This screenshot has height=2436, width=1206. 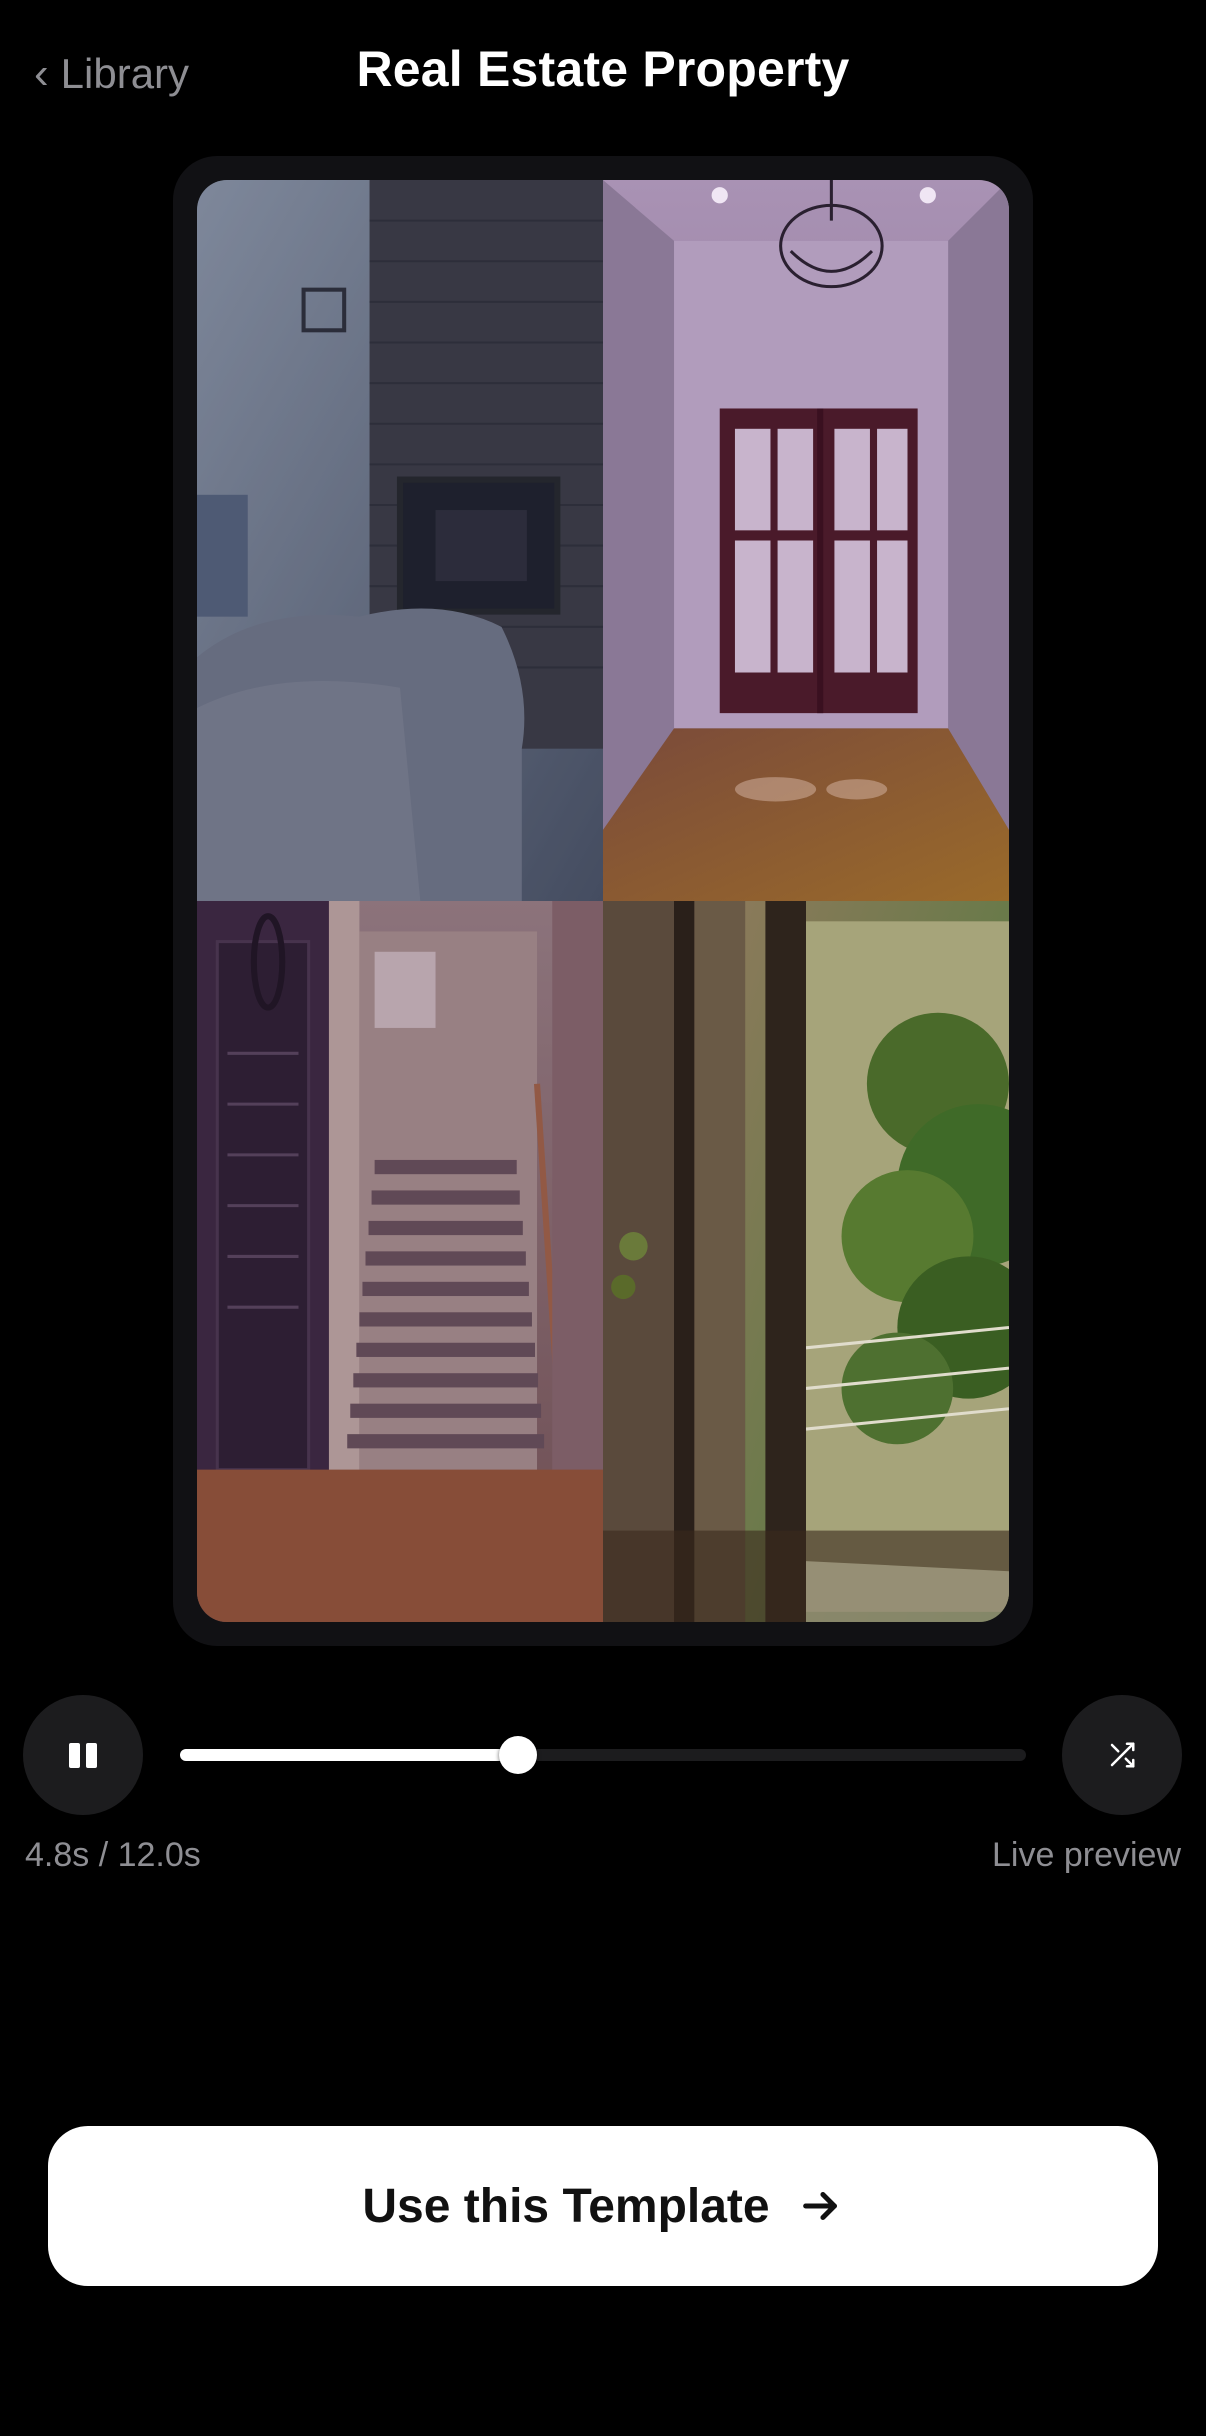 What do you see at coordinates (1086, 1855) in the screenshot?
I see `live-preview-label: Live preview` at bounding box center [1086, 1855].